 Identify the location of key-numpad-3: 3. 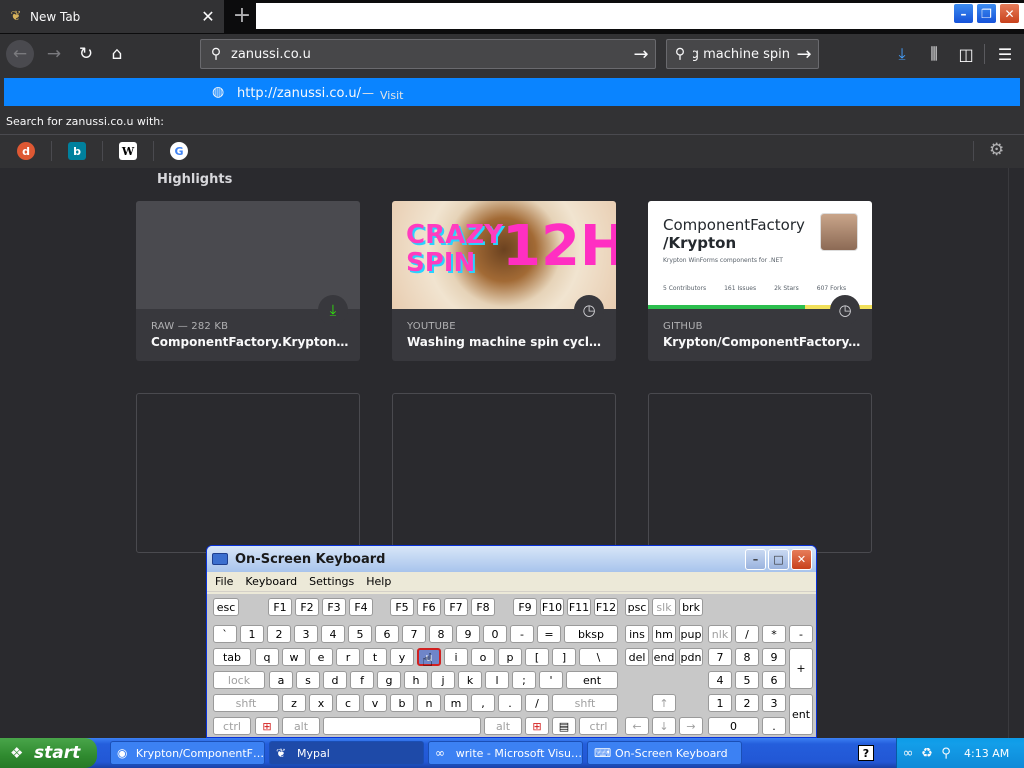
(774, 703).